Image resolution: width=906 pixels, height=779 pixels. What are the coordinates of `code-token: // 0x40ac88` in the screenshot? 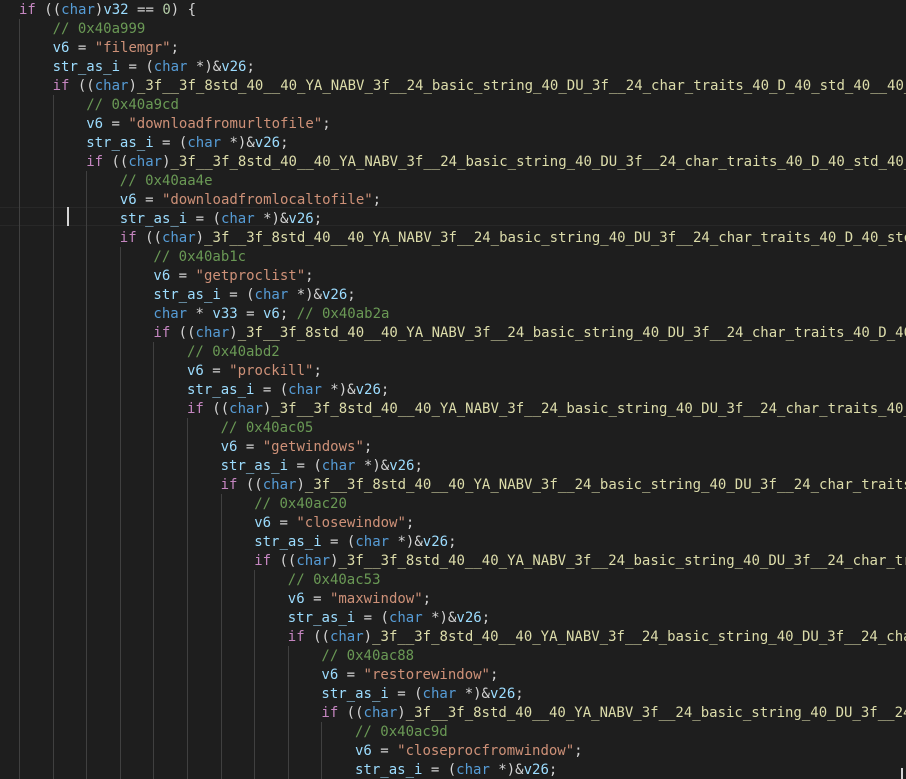 It's located at (368, 655).